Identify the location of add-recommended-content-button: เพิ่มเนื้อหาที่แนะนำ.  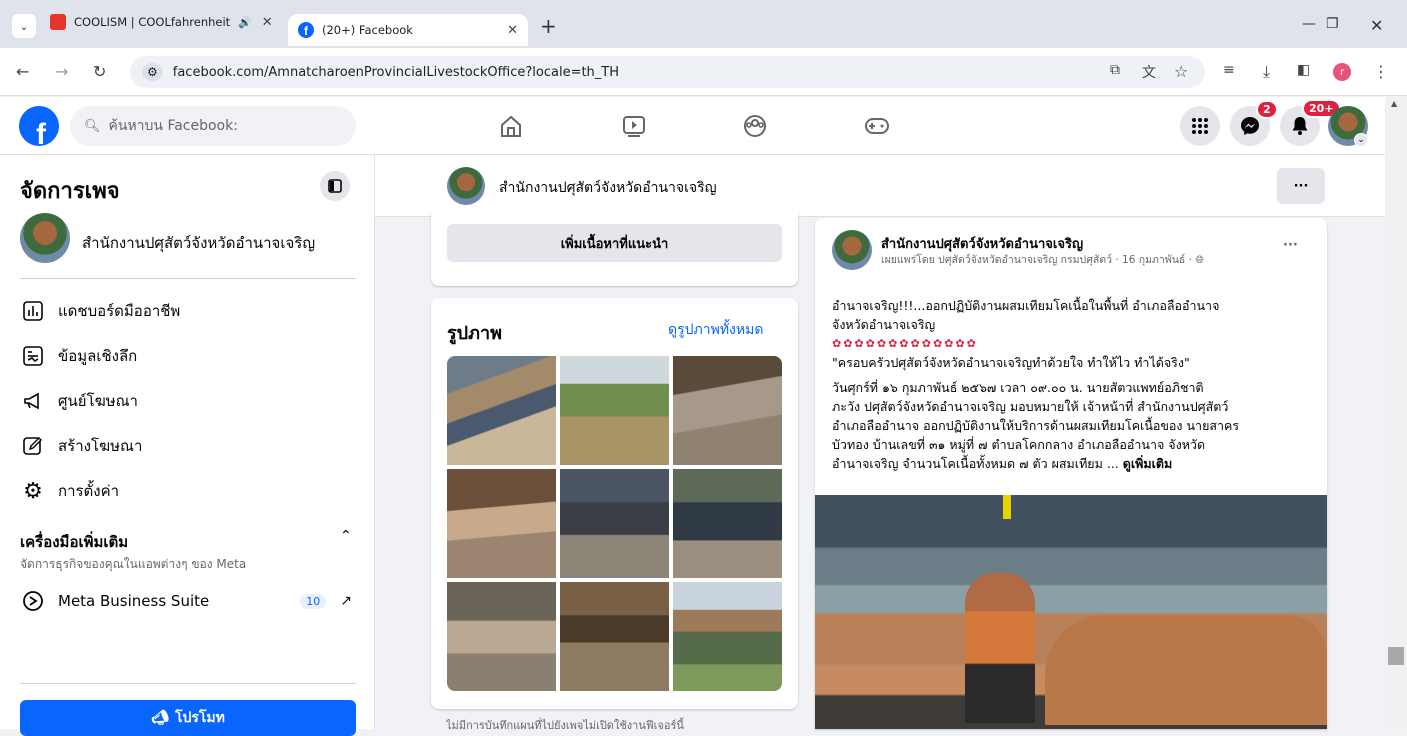
(614, 243).